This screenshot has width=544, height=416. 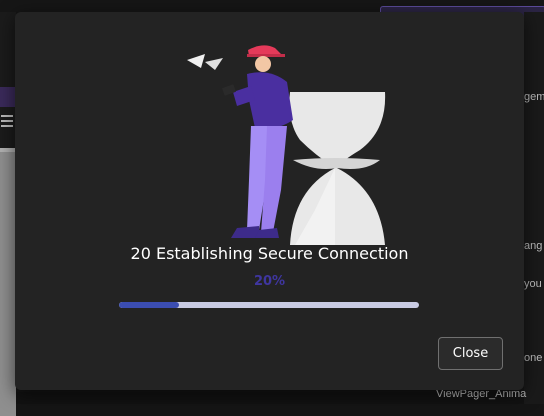 I want to click on background-label: gem, so click(x=534, y=97).